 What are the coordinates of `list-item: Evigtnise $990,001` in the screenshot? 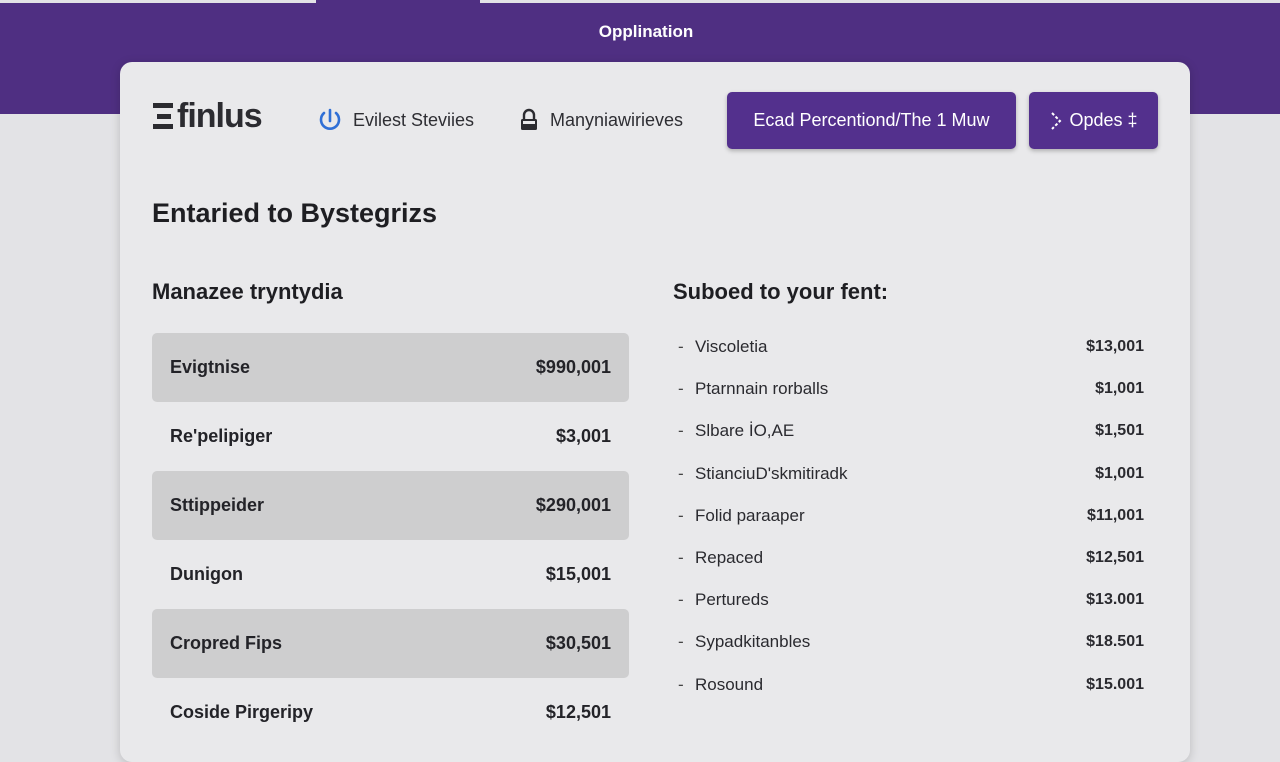 It's located at (390, 367).